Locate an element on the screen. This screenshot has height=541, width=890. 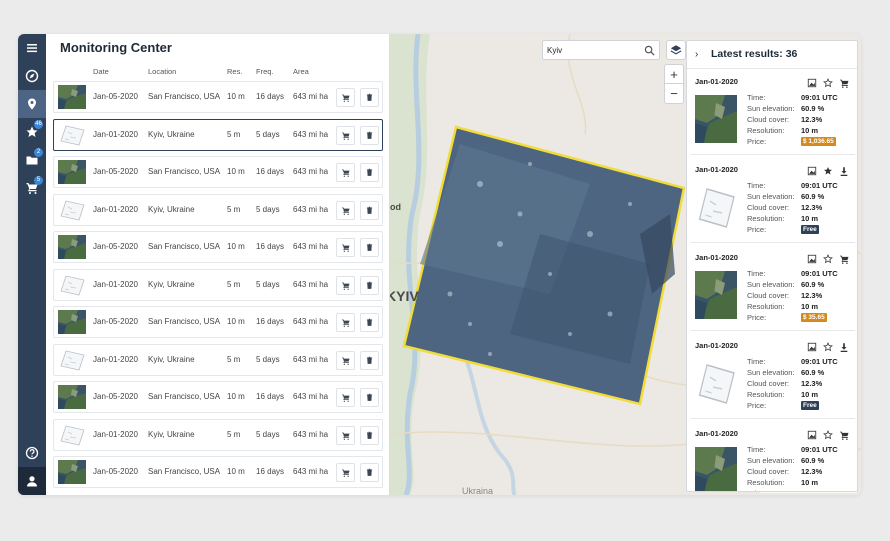
search-input is located at coordinates (595, 50).